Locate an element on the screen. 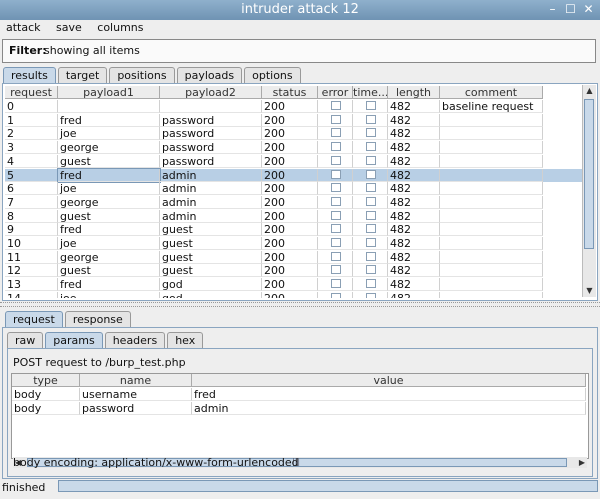  params-header-row: type name value is located at coordinates (300, 380).